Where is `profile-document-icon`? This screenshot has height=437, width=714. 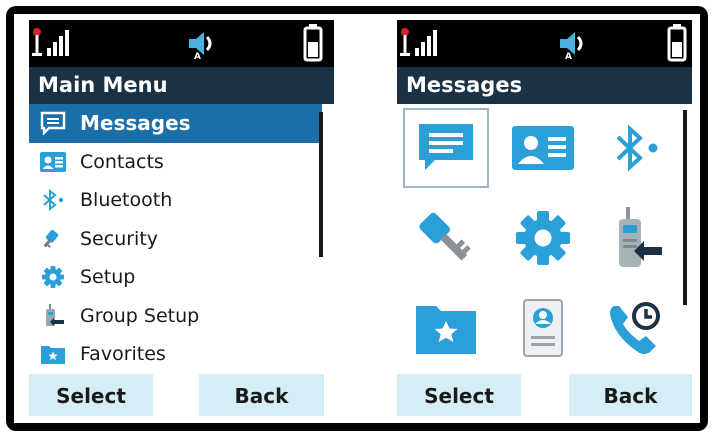 profile-document-icon is located at coordinates (543, 328).